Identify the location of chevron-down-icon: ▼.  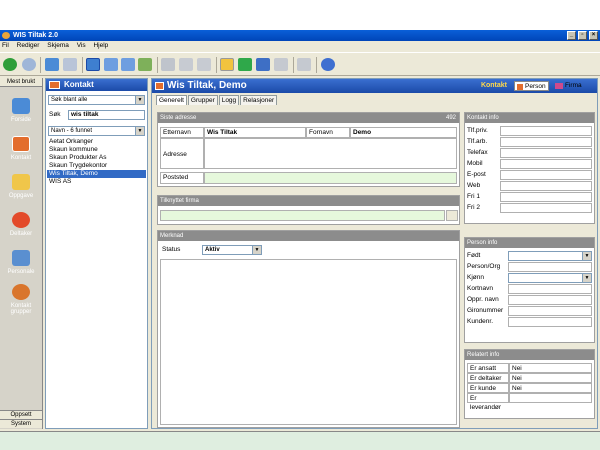
(586, 256).